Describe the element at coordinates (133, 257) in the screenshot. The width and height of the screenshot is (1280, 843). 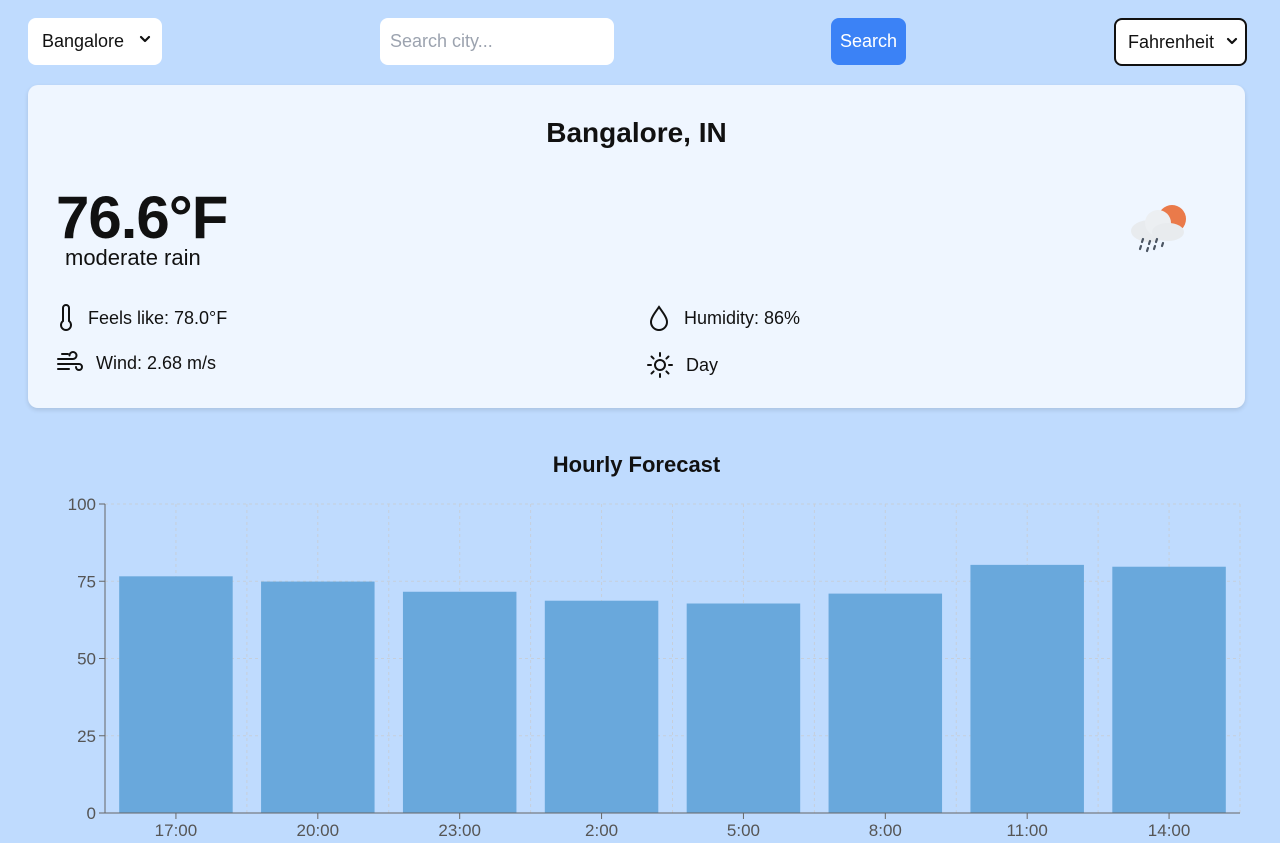
I see `weather-description: moderate rain` at that location.